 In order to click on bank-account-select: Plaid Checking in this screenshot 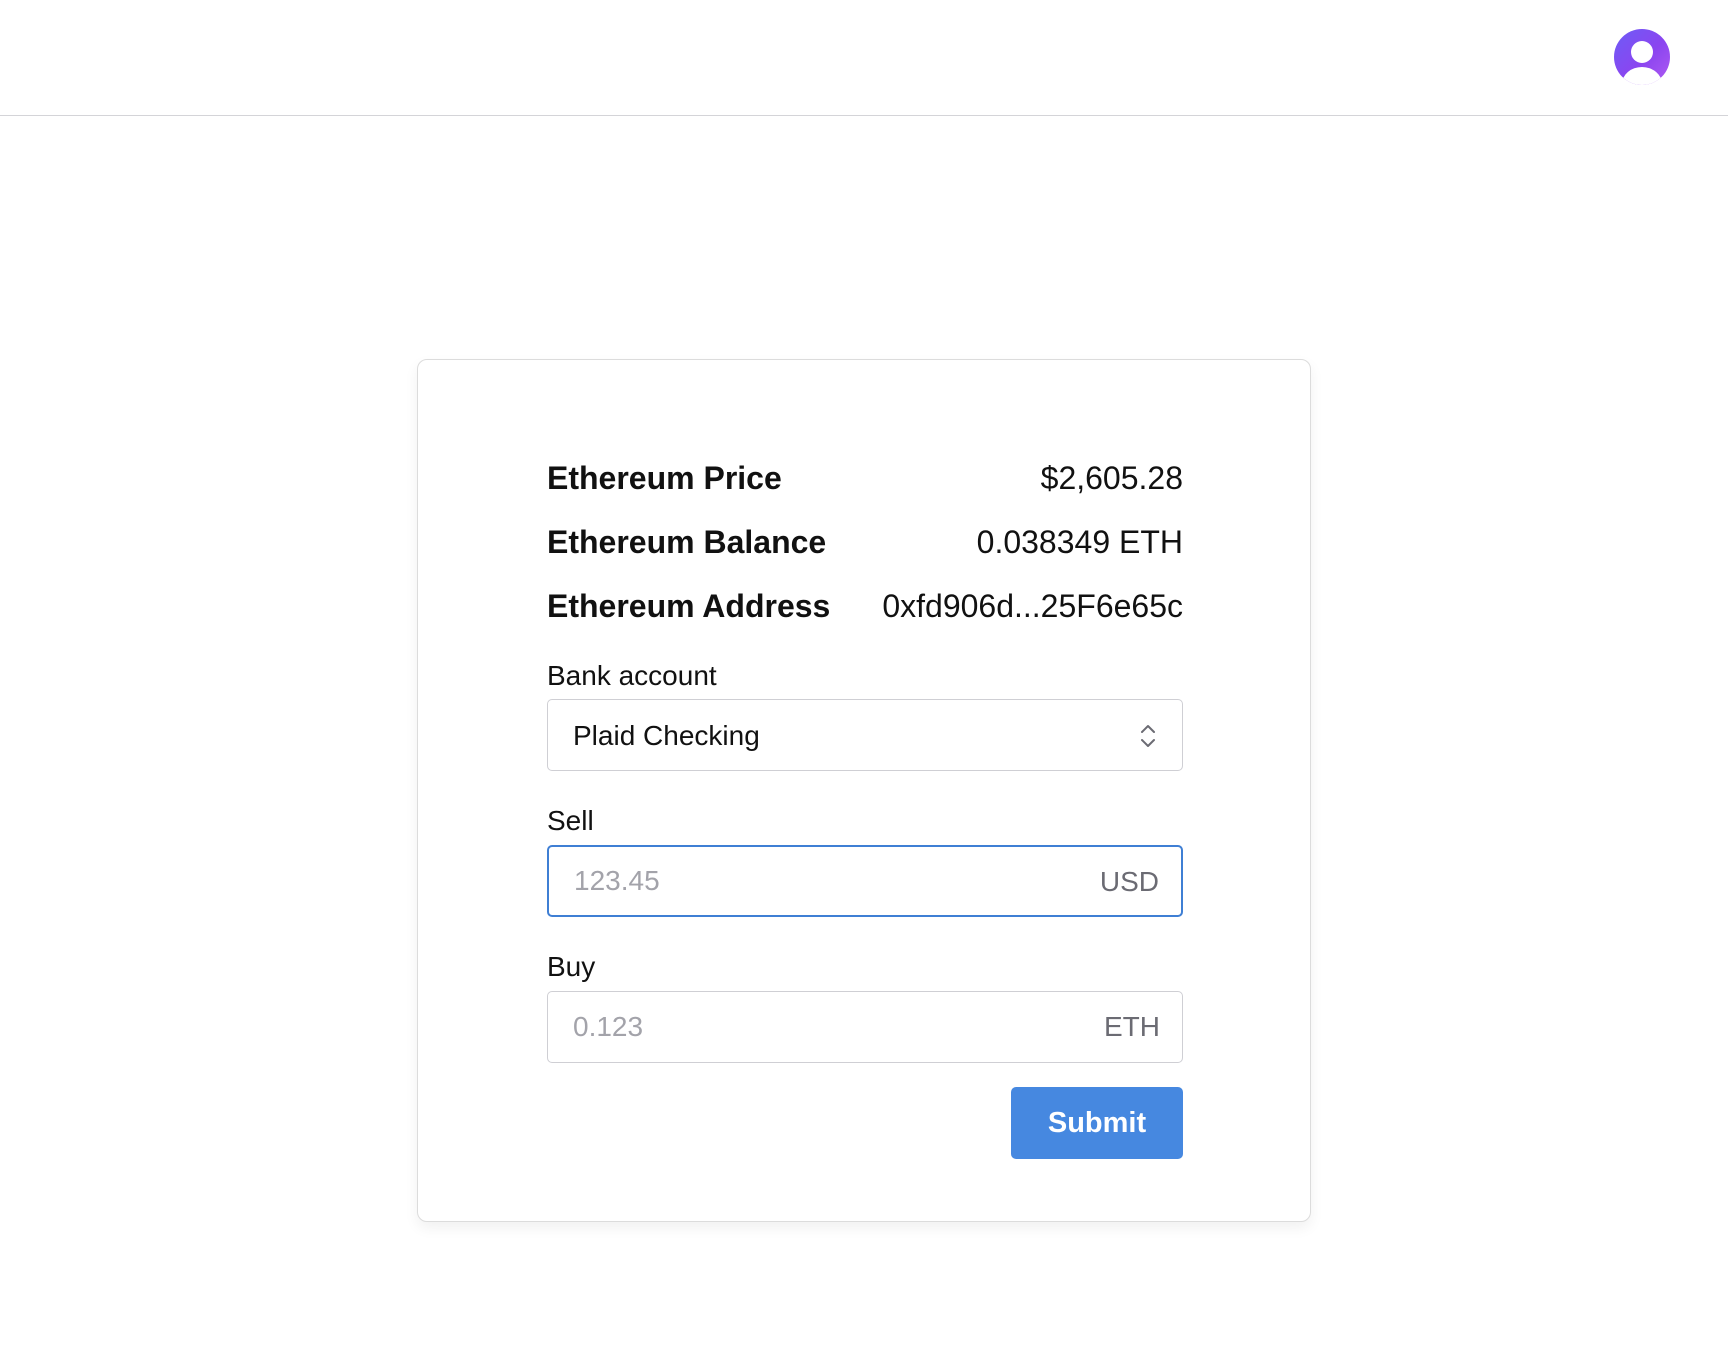, I will do `click(865, 735)`.